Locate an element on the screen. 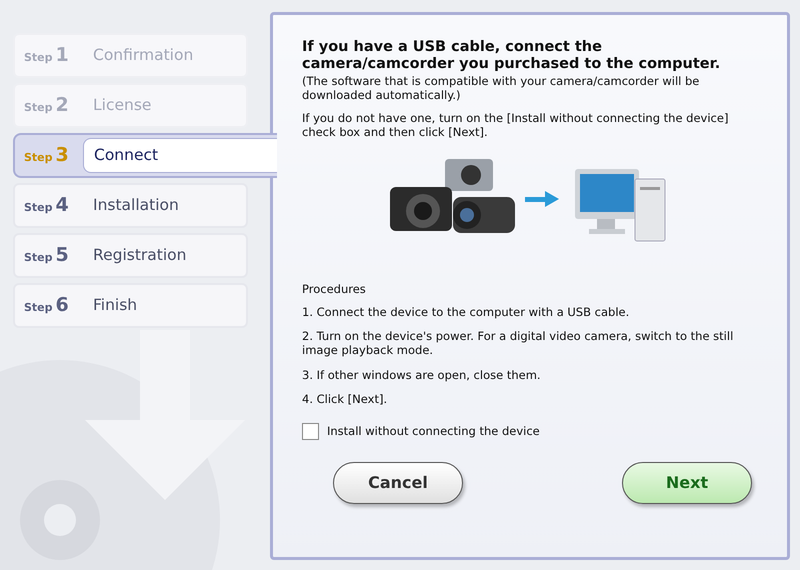  step-number: 4 is located at coordinates (62, 205).